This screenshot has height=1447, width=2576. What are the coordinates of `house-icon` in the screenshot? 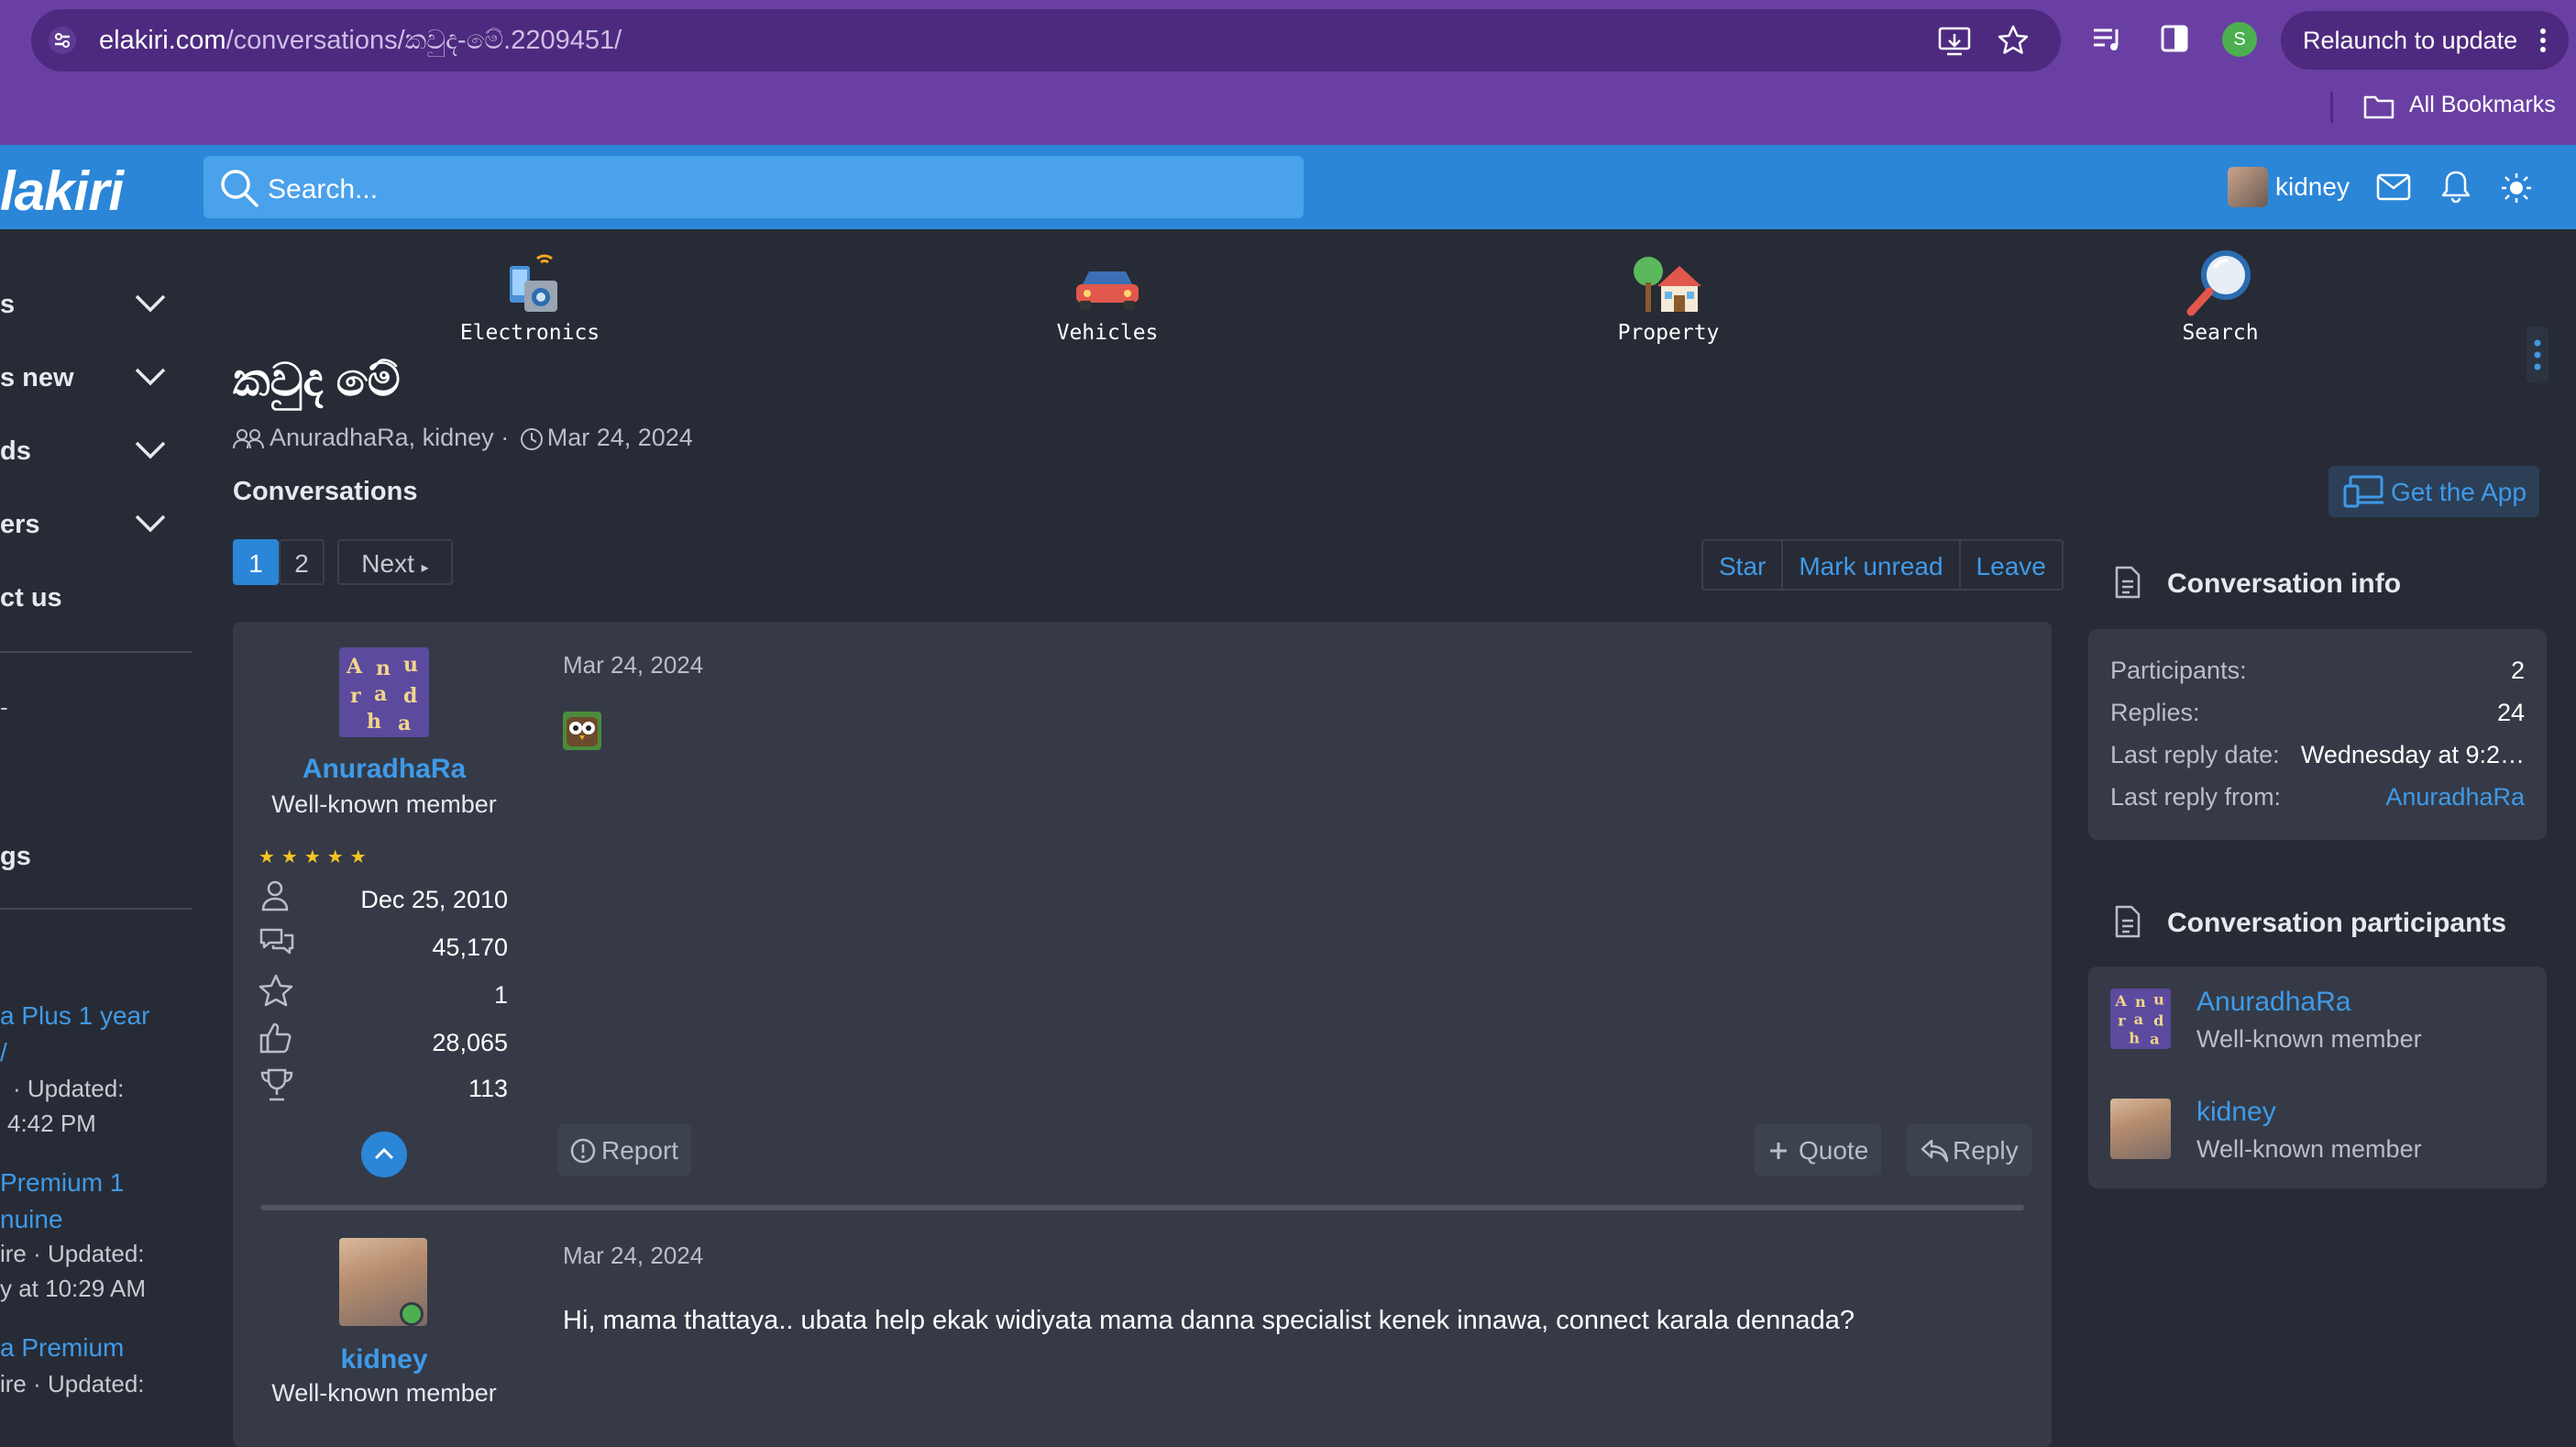 It's located at (1669, 282).